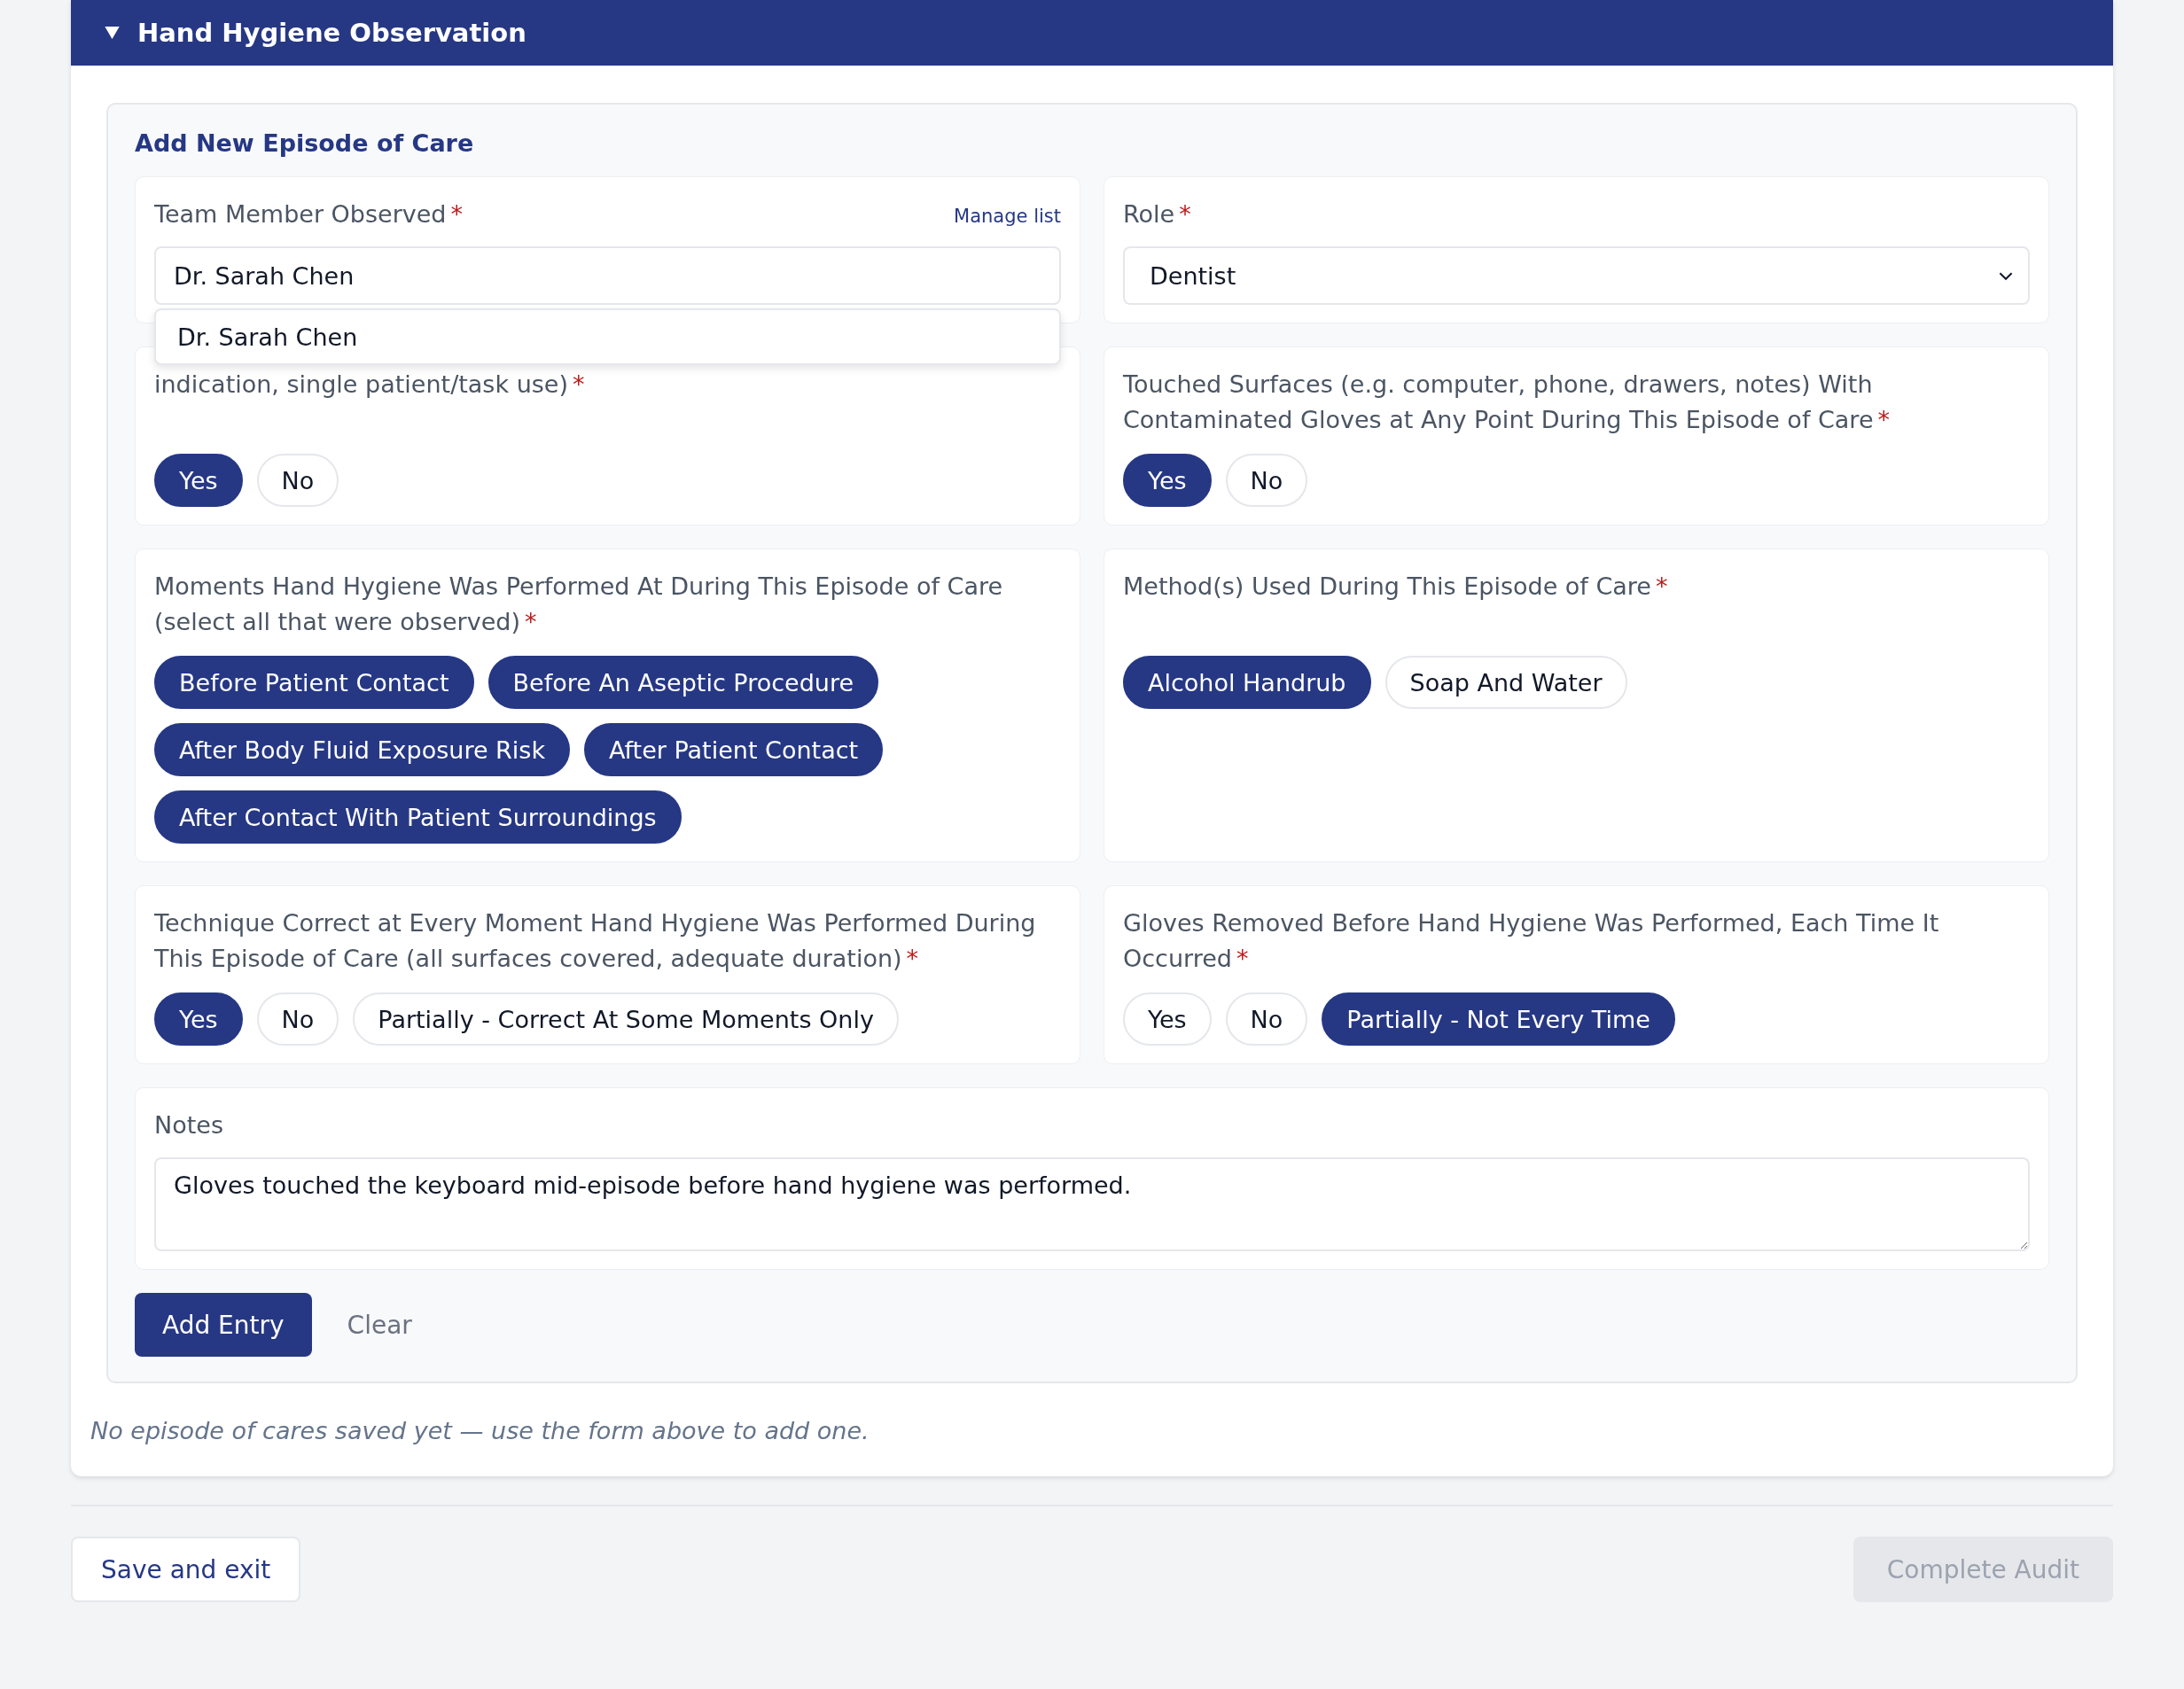 This screenshot has width=2184, height=1689. I want to click on field-label: Notes, so click(188, 1125).